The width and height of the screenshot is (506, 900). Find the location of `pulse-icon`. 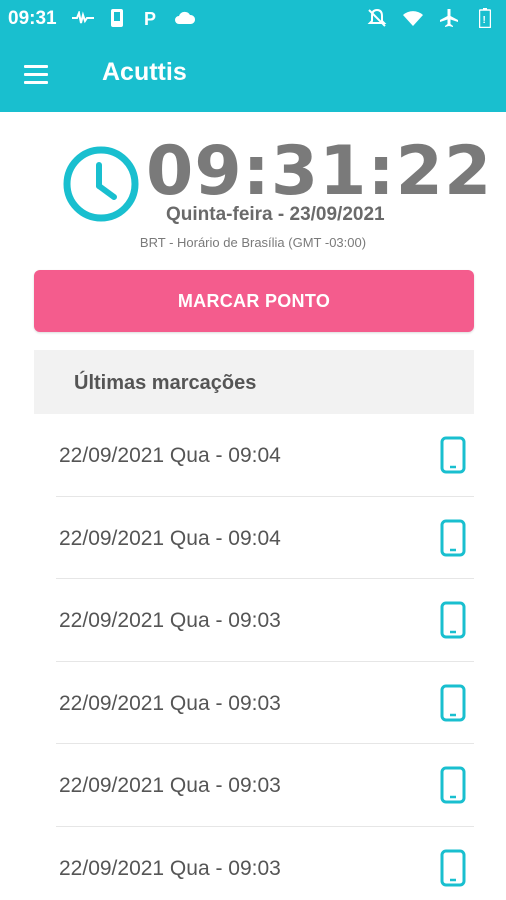

pulse-icon is located at coordinates (83, 18).